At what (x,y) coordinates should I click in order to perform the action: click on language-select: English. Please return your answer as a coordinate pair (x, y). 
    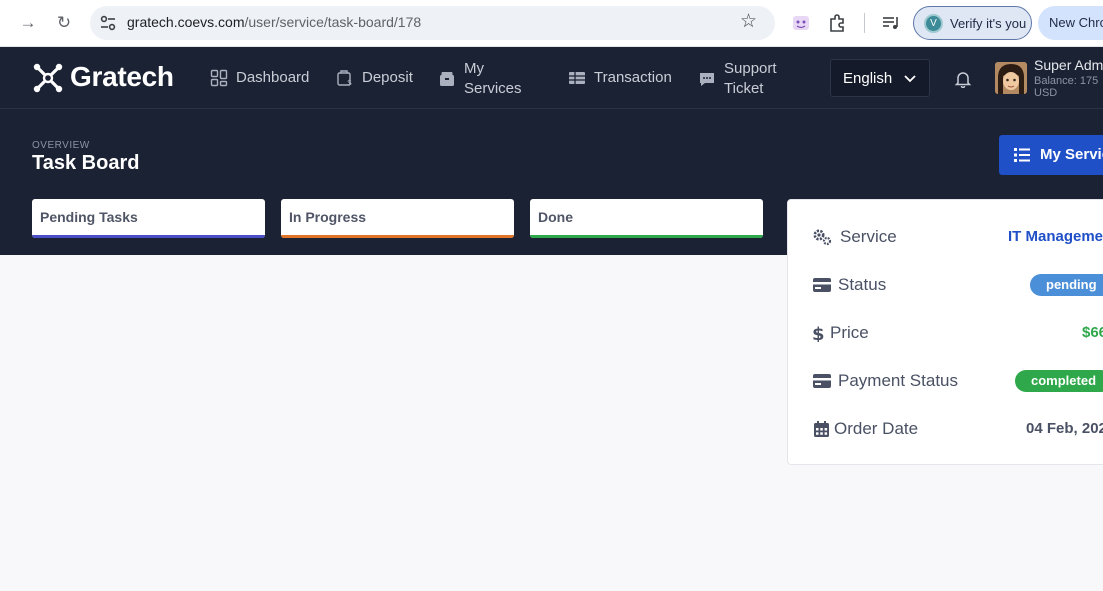
    Looking at the image, I should click on (880, 78).